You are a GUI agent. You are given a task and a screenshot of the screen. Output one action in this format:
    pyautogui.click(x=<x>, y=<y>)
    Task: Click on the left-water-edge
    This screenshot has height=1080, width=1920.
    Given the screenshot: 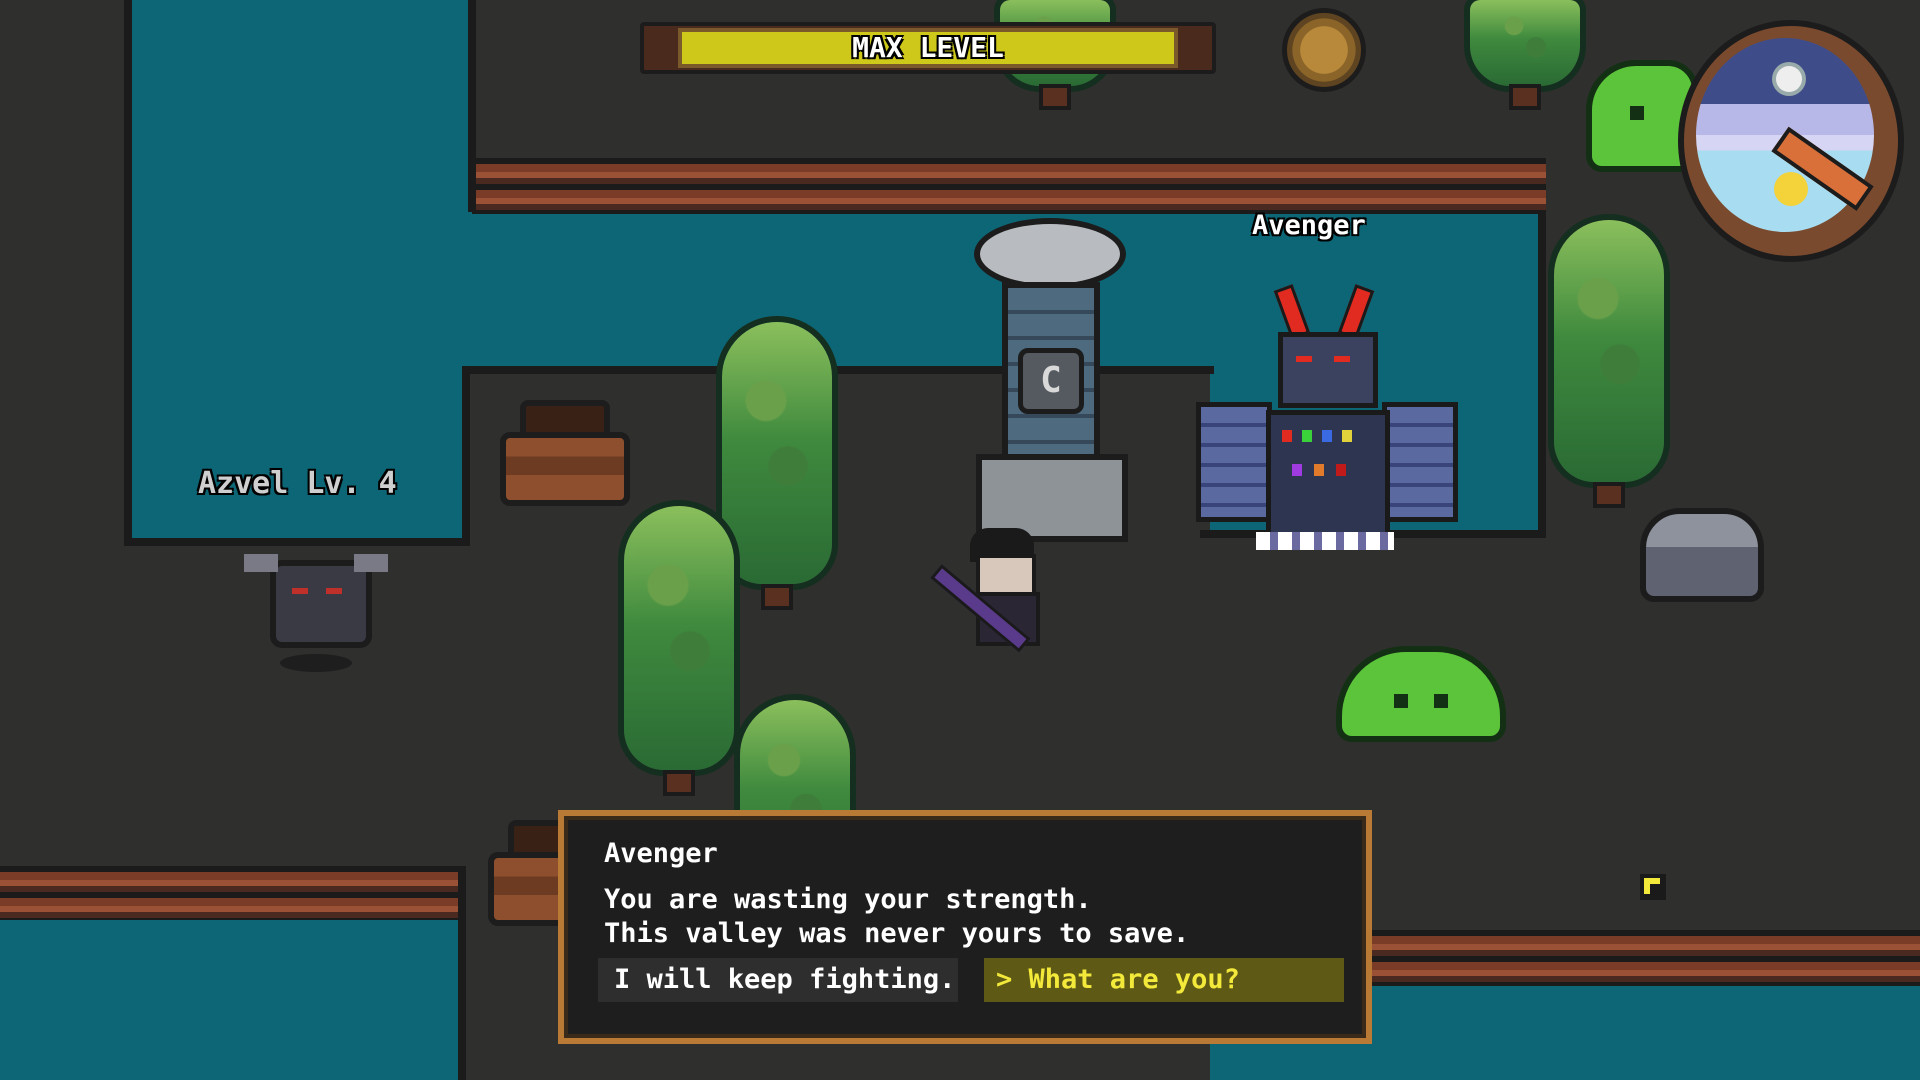 What is the action you would take?
    pyautogui.click(x=128, y=273)
    